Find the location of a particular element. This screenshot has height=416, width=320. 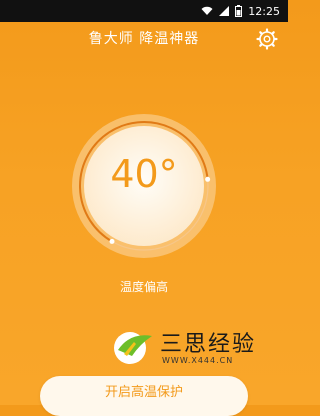

watermark: 三思经验 WWW.X444.CN is located at coordinates (189, 348).